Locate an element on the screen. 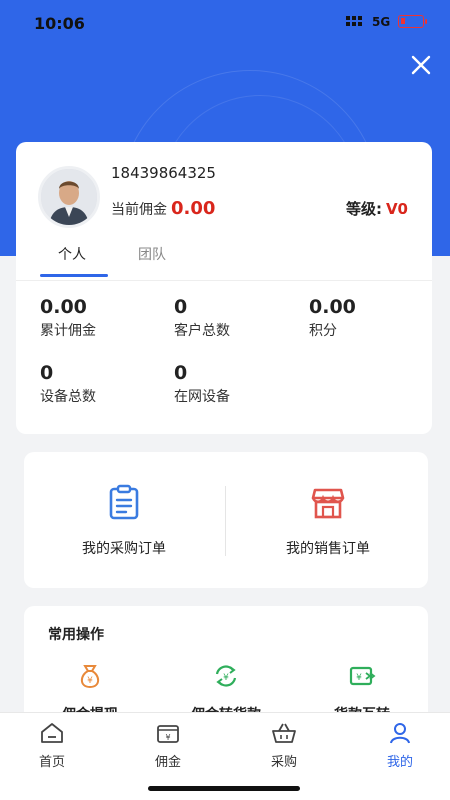 Image resolution: width=450 pixels, height=800 pixels. phone-number: 18439864325 is located at coordinates (163, 173).